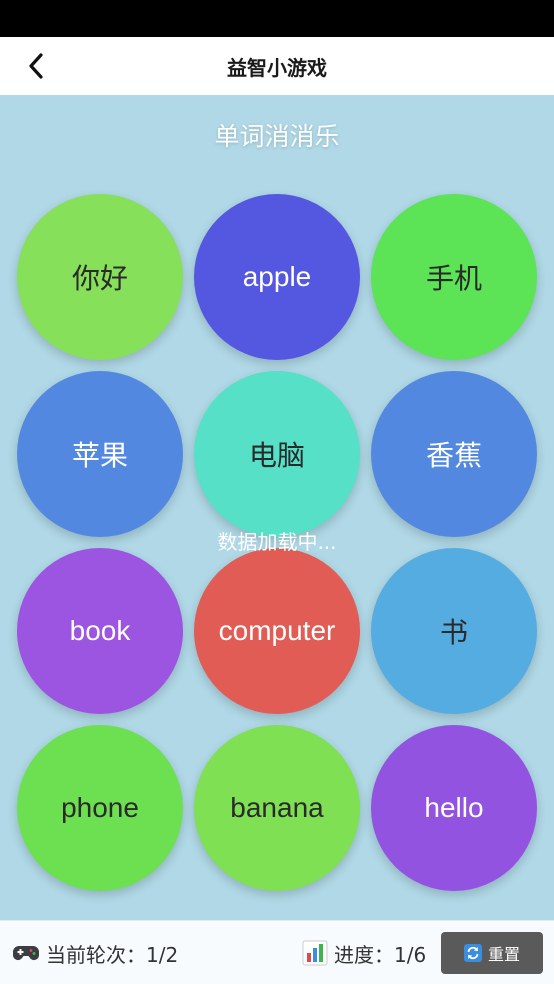 This screenshot has height=984, width=554. Describe the element at coordinates (26, 953) in the screenshot. I see `gamepad-icon` at that location.